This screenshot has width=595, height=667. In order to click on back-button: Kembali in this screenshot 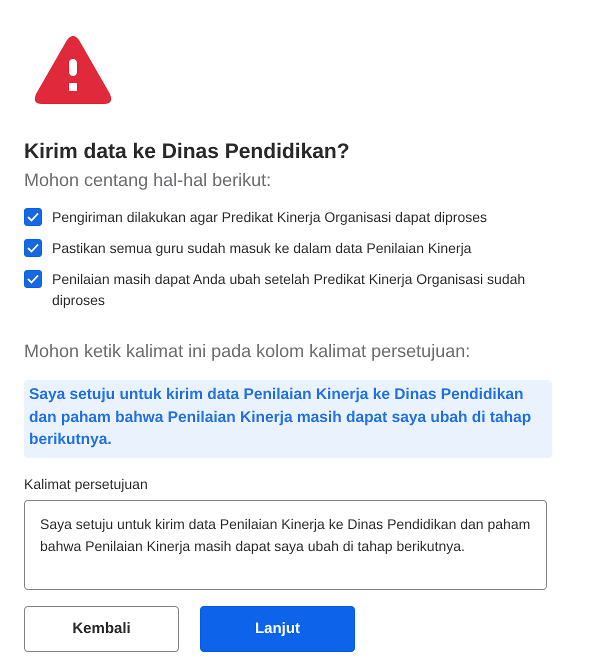, I will do `click(101, 629)`.